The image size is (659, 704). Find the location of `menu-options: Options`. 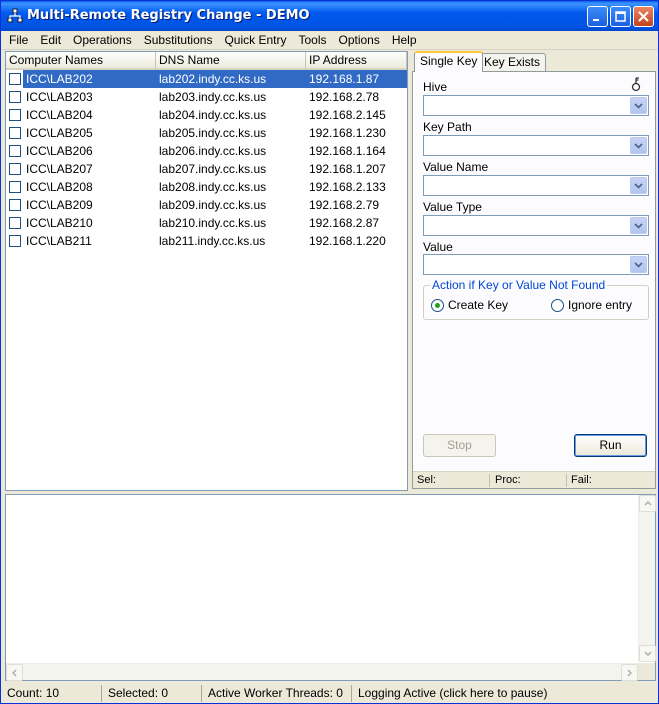

menu-options: Options is located at coordinates (358, 40).